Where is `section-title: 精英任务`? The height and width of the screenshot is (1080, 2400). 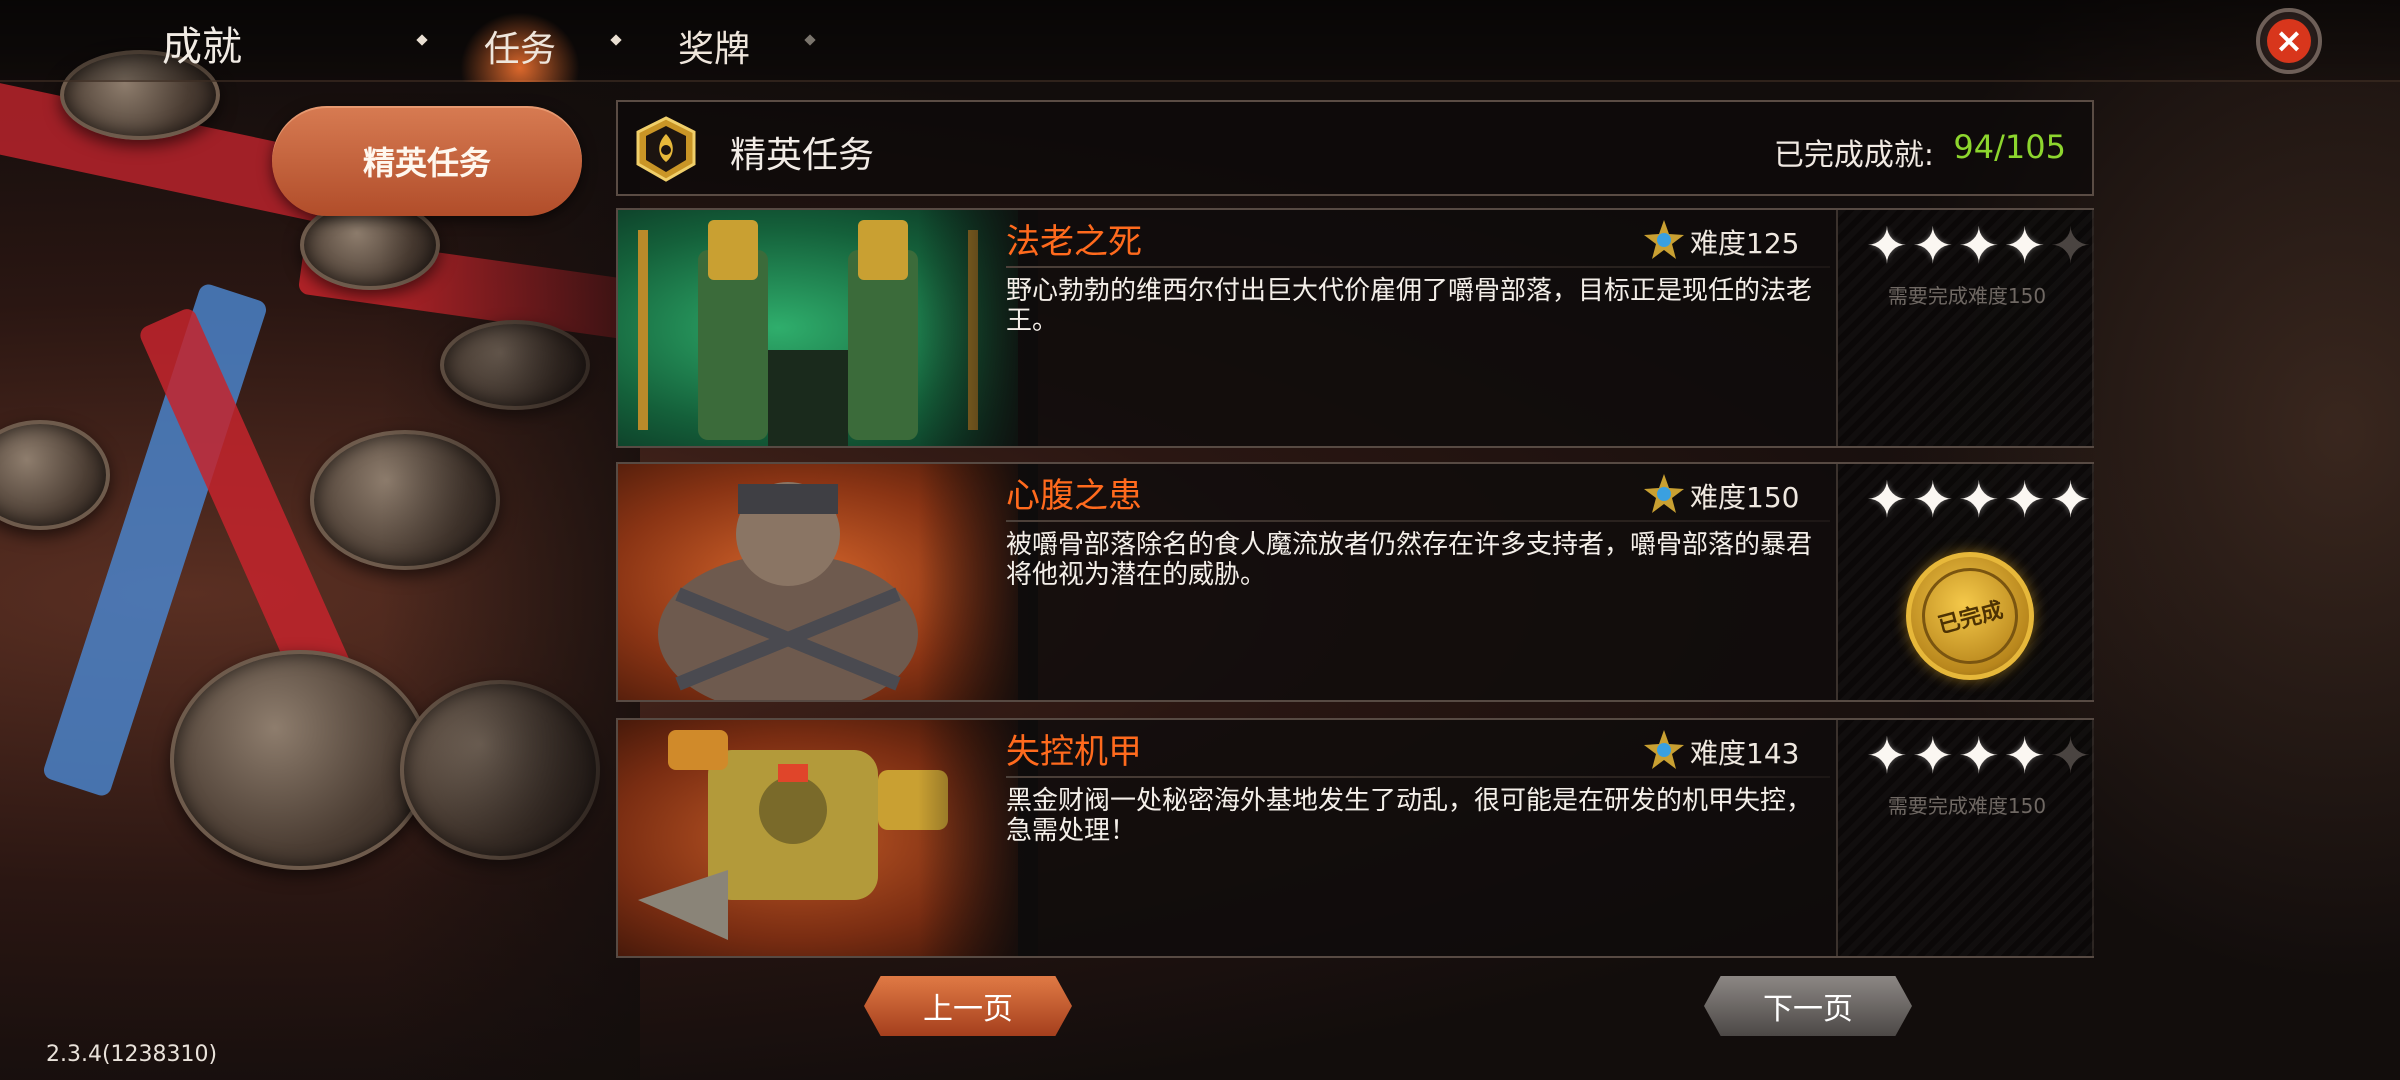
section-title: 精英任务 is located at coordinates (802, 155).